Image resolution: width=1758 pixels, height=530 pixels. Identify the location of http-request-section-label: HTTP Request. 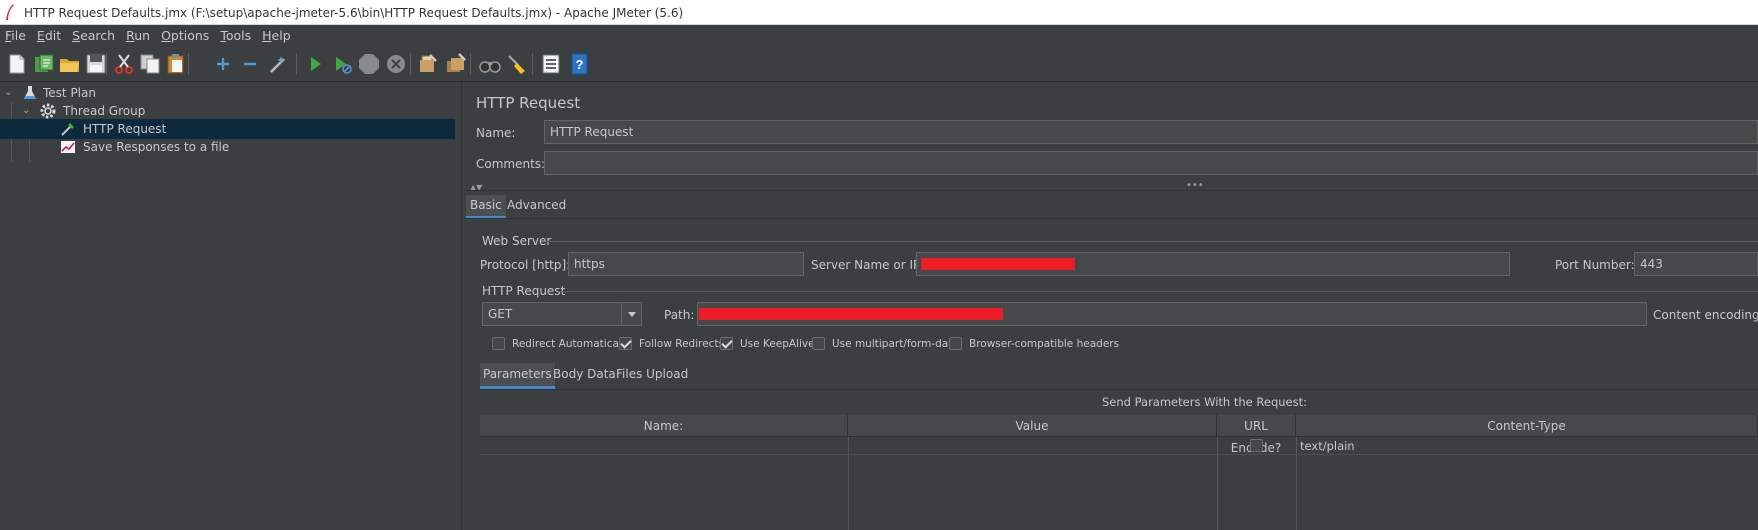
(524, 291).